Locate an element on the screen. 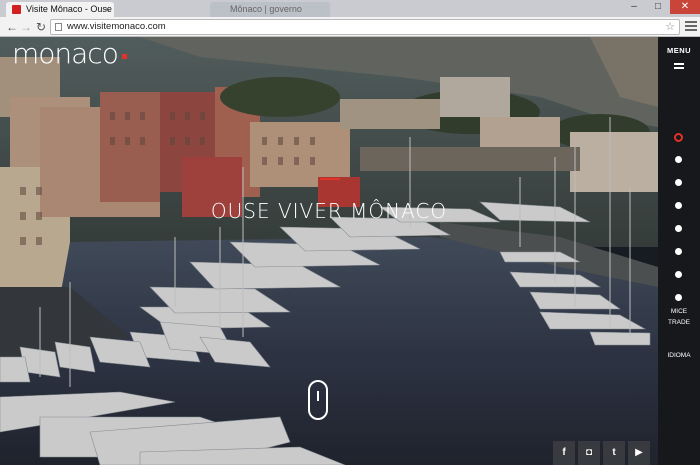 This screenshot has width=700, height=465. browser-toolbar: ← → ↻ www.visitemonaco.com ☆ is located at coordinates (350, 27).